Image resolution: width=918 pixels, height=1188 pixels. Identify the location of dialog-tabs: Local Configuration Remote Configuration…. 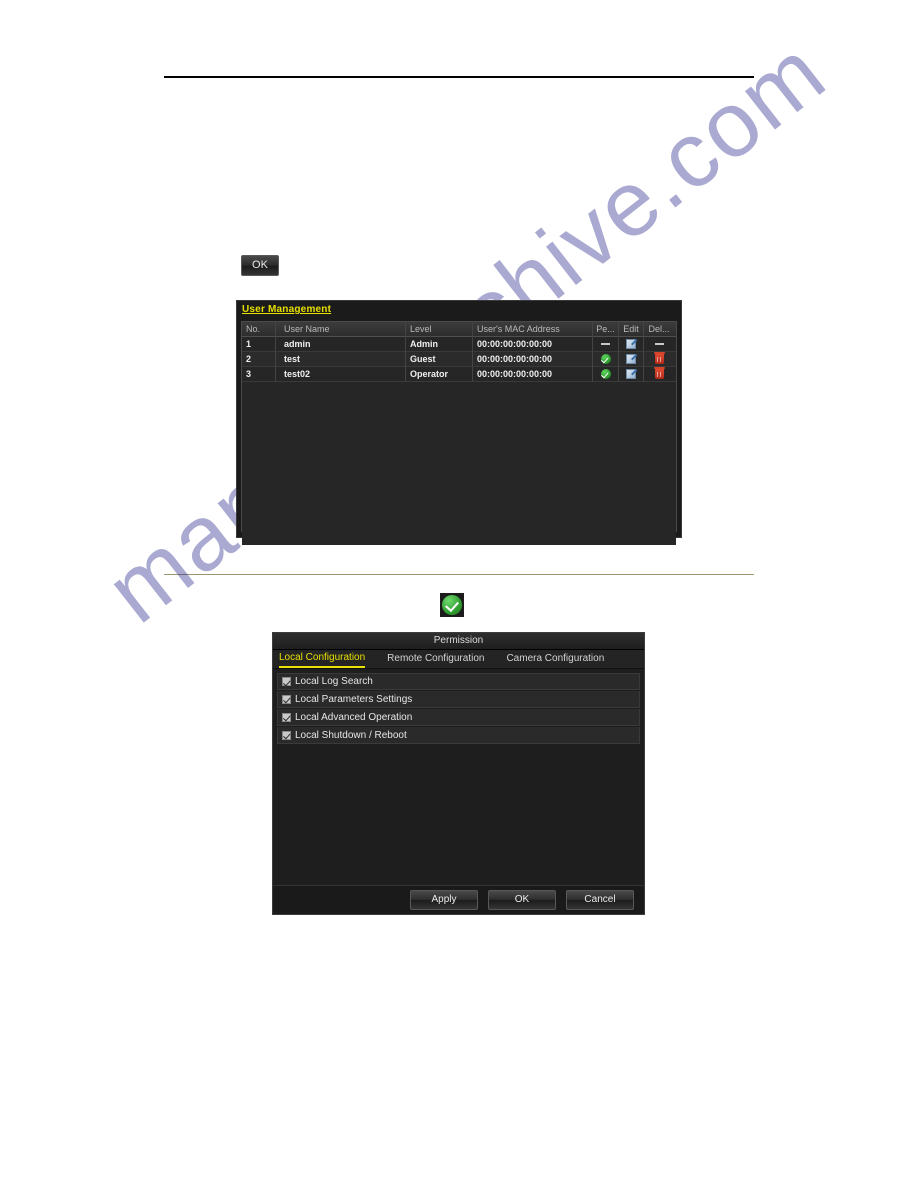
(458, 659).